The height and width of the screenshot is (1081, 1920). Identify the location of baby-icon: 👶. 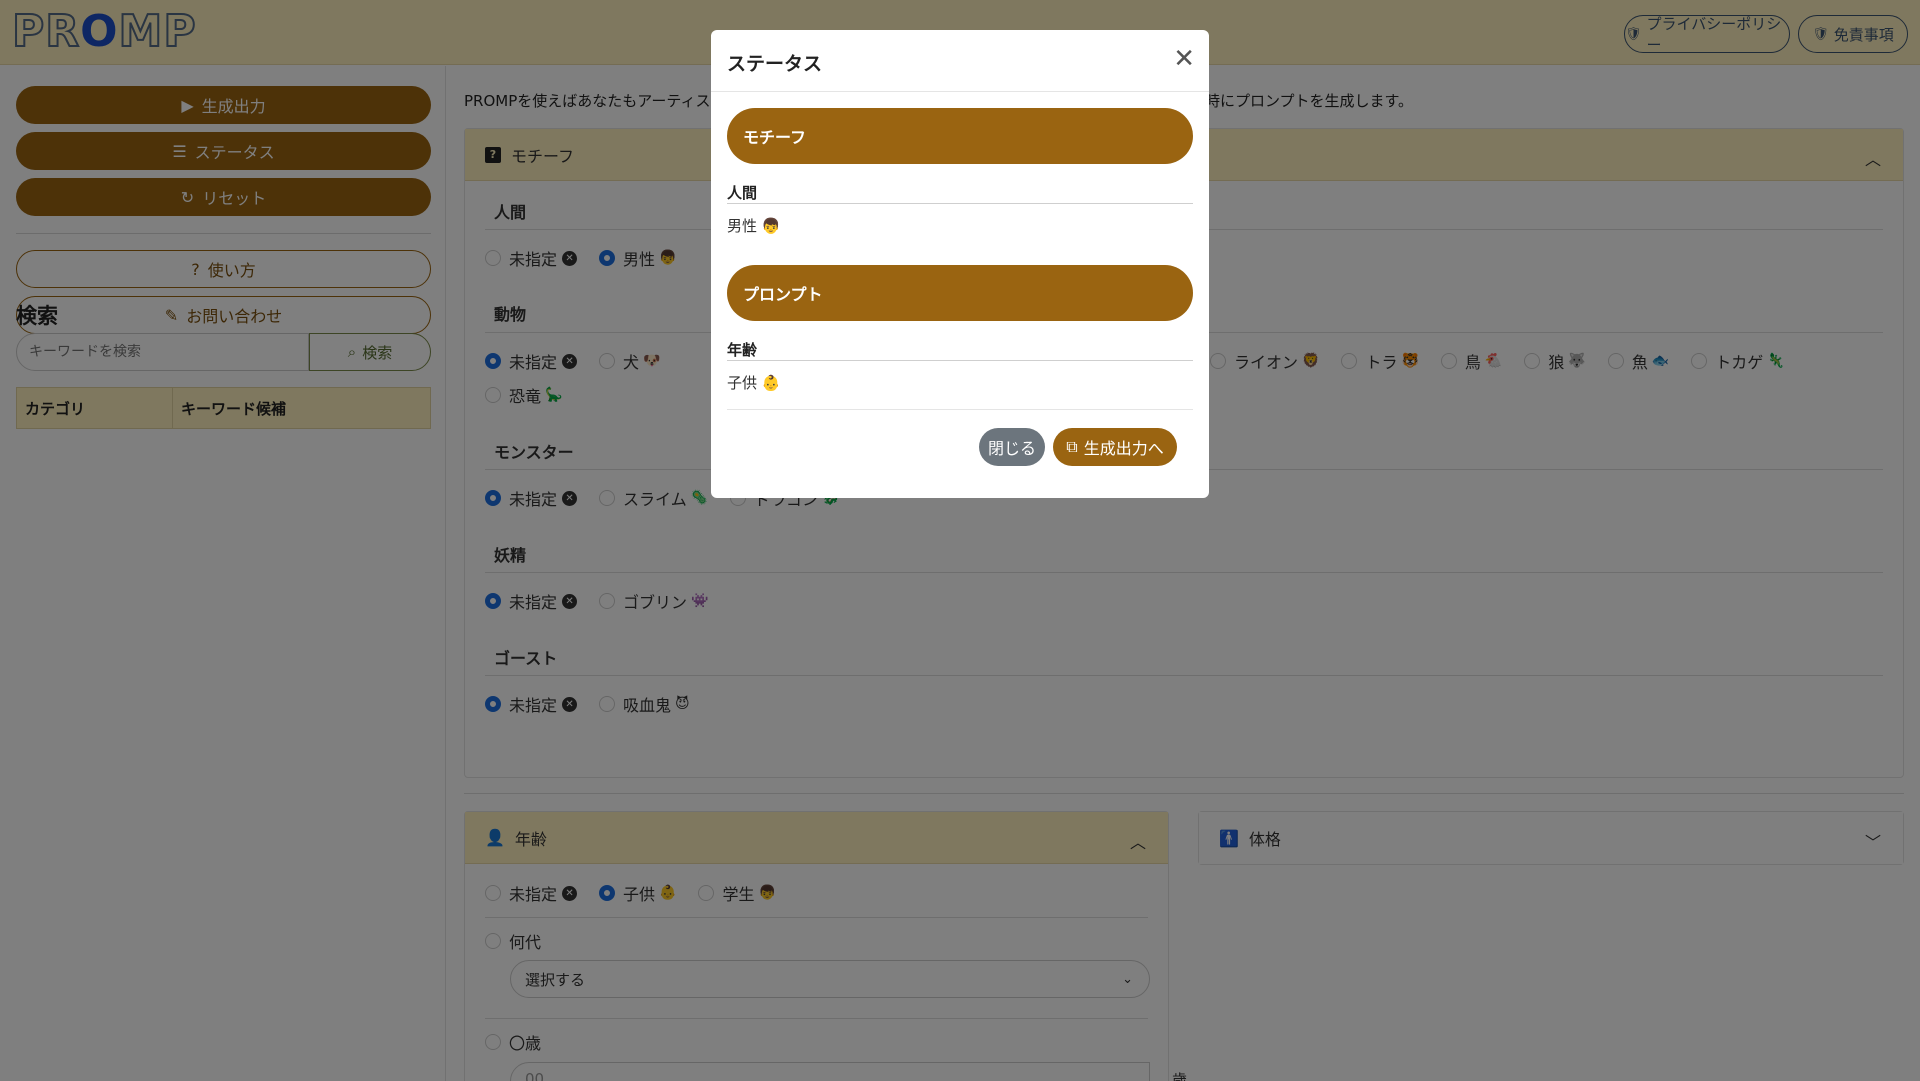
(771, 383).